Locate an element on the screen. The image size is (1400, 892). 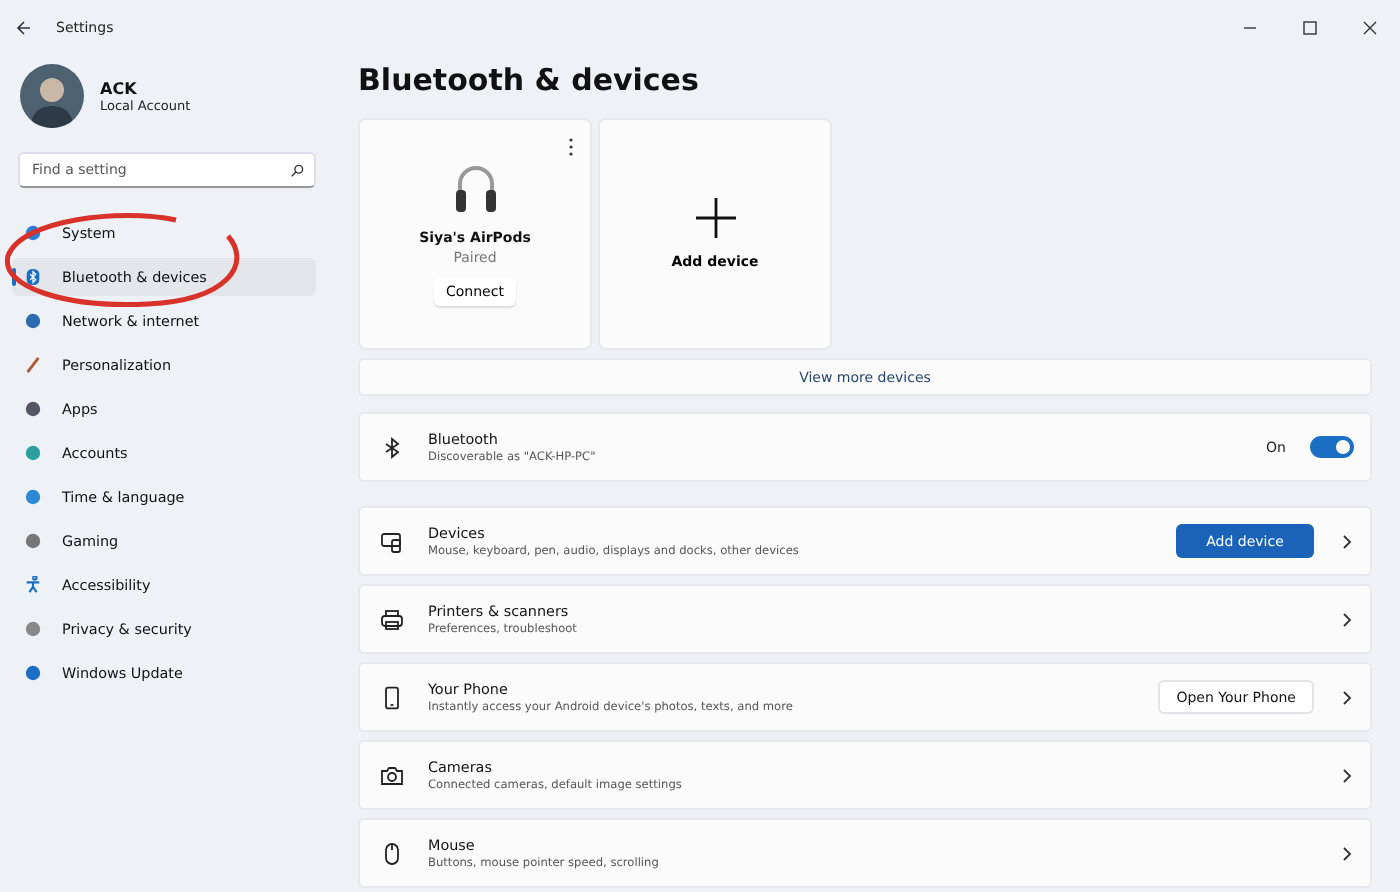
bluetooth-icon is located at coordinates (392, 447).